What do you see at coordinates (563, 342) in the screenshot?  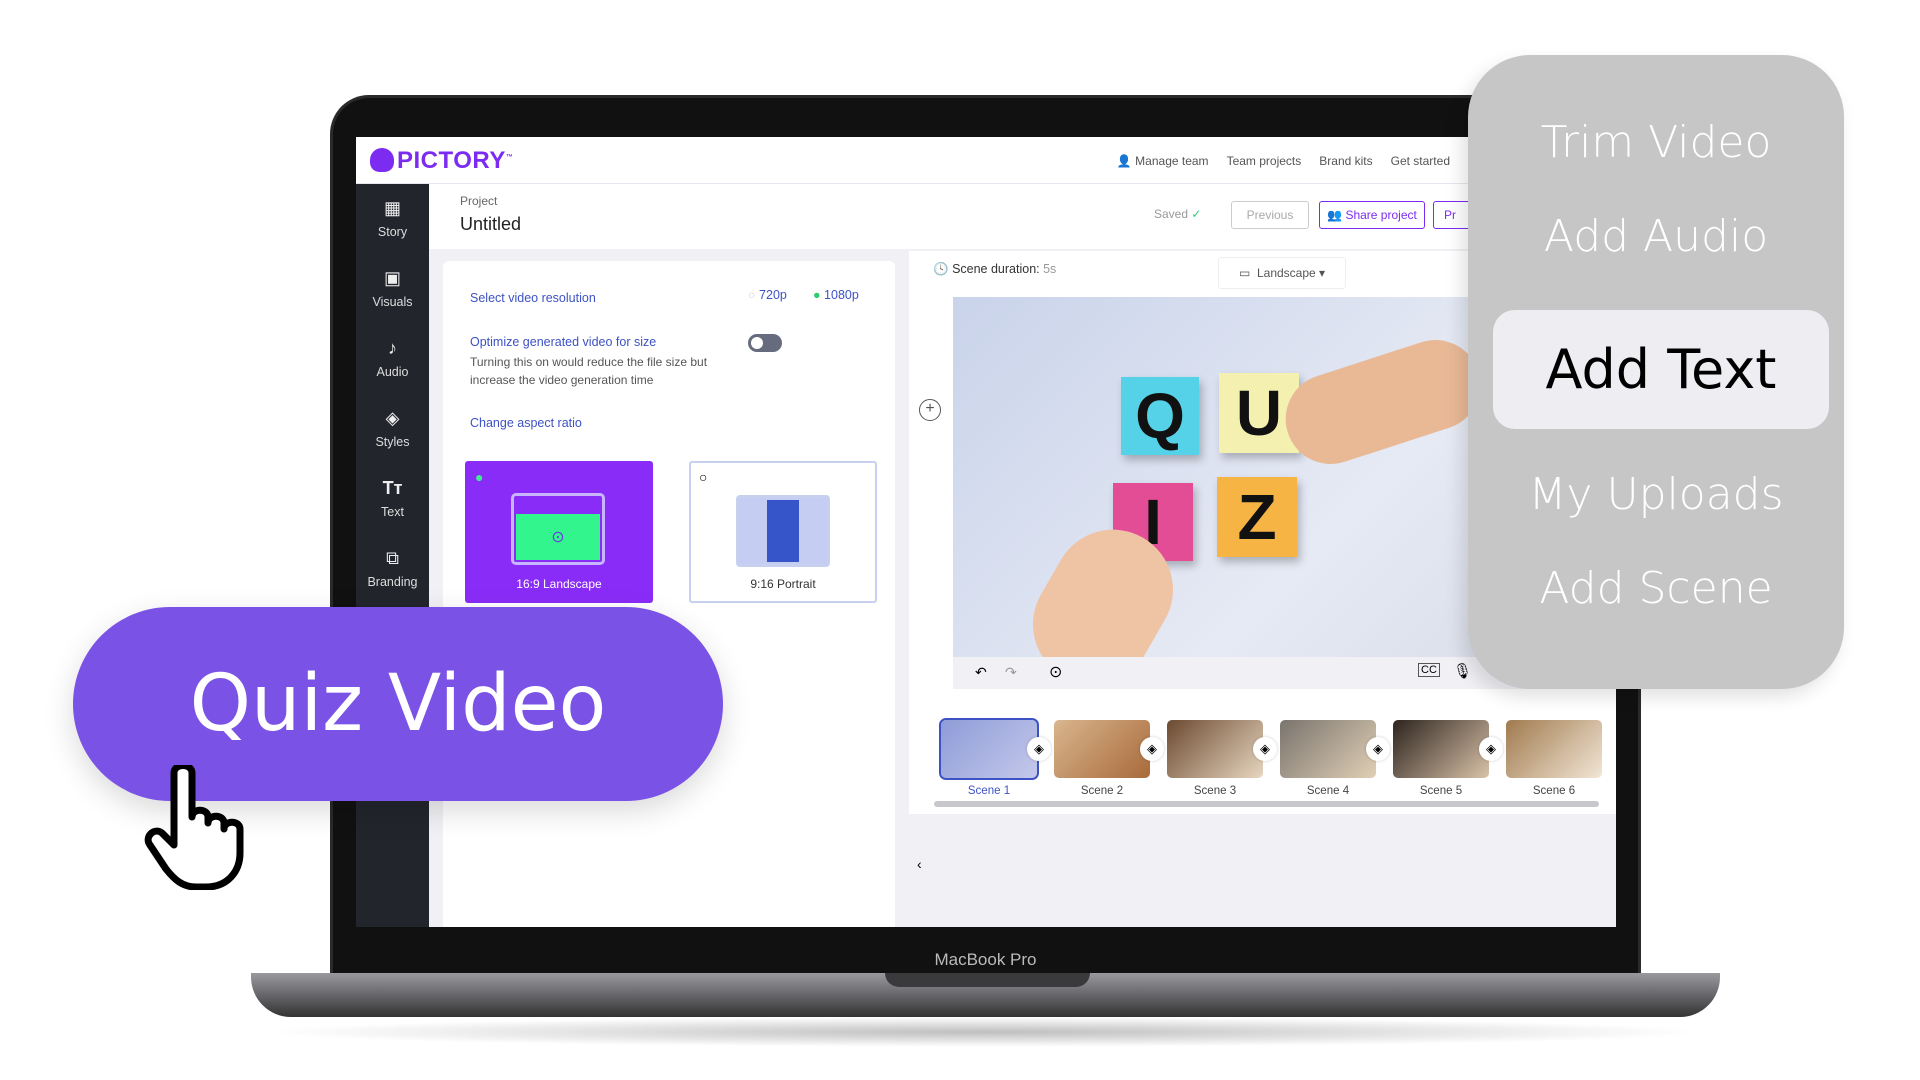 I see `optimize-label: Optimize generated video for size` at bounding box center [563, 342].